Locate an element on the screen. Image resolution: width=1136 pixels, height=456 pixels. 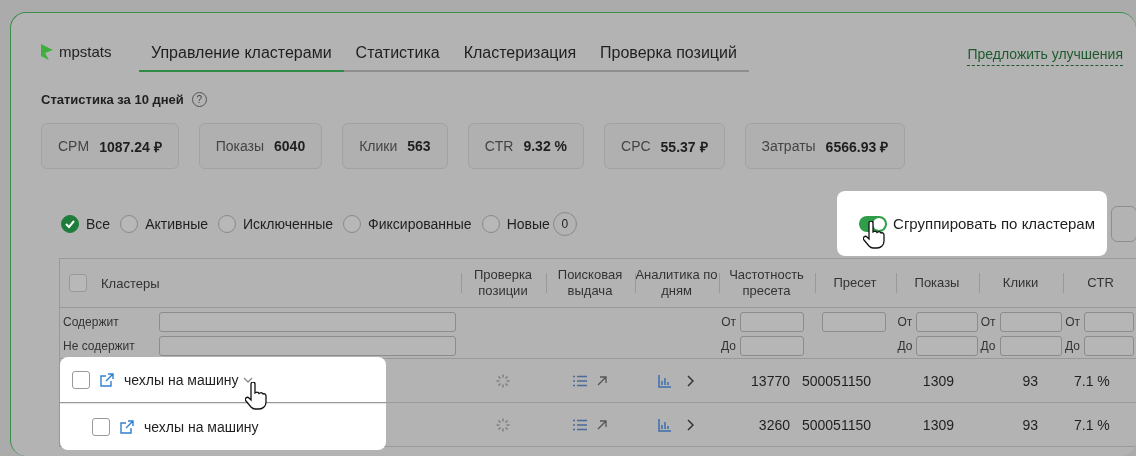
stat-value: 55.37 ₽ is located at coordinates (684, 146).